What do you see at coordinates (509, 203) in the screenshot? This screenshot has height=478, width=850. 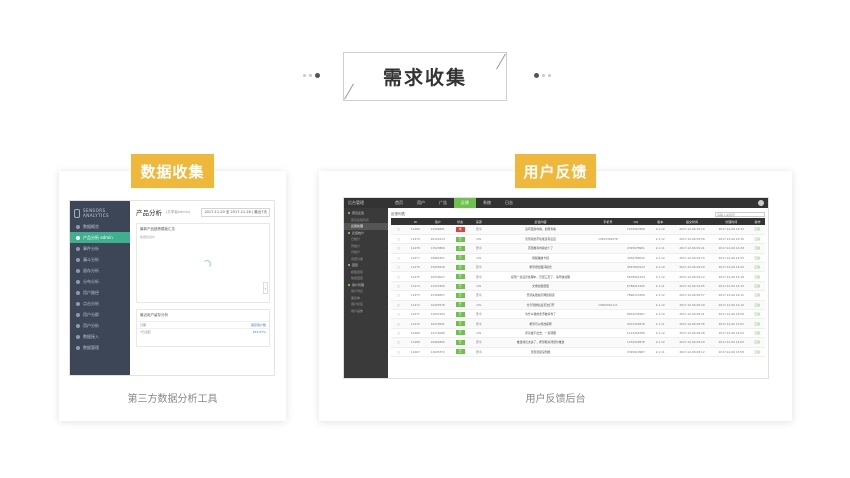 I see `nav-tab: 日志` at bounding box center [509, 203].